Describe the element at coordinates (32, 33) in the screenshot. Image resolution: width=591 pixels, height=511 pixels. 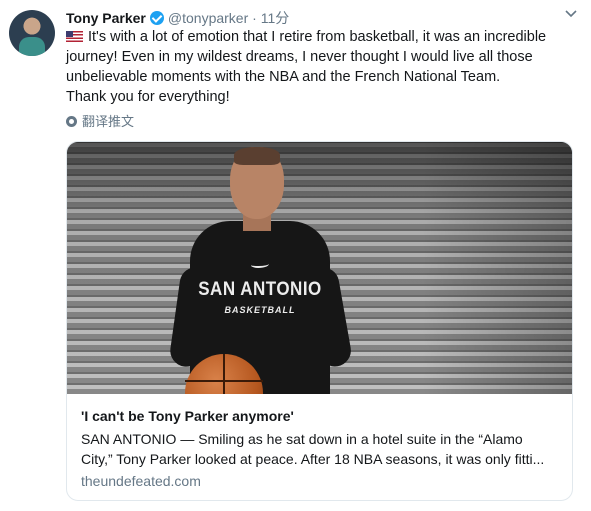
I see `avatar` at that location.